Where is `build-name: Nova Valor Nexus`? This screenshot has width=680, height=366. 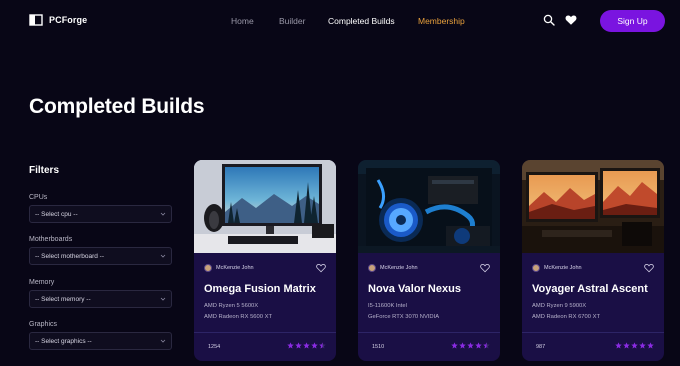
build-name: Nova Valor Nexus is located at coordinates (414, 289).